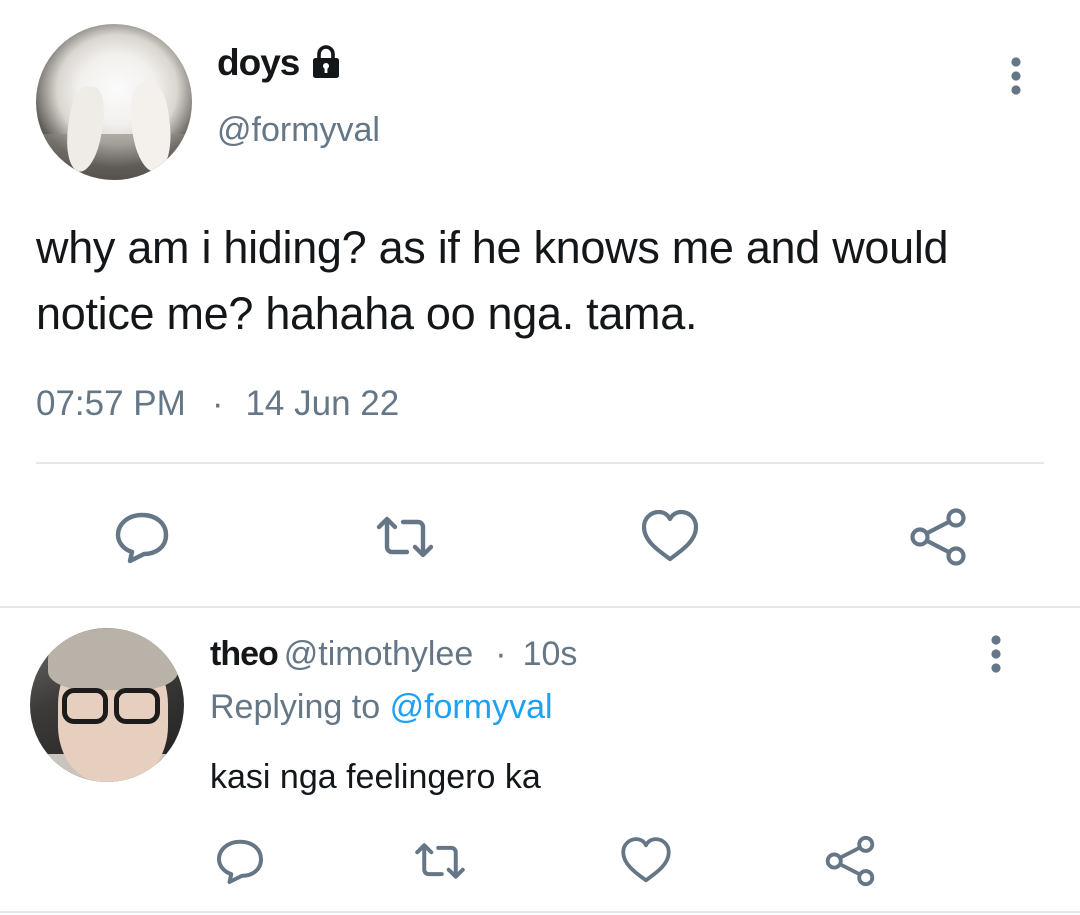  What do you see at coordinates (378, 654) in the screenshot?
I see `reply-handle: @timothylee` at bounding box center [378, 654].